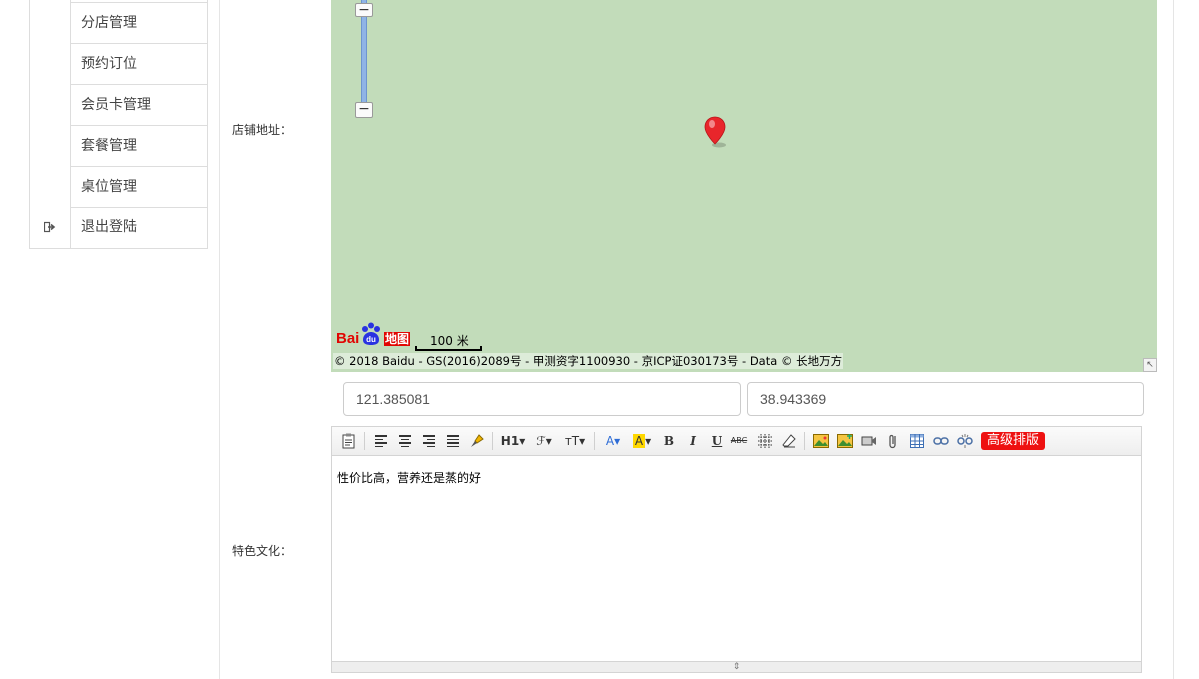  What do you see at coordinates (109, 227) in the screenshot?
I see `logout-label: 退出登陆` at bounding box center [109, 227].